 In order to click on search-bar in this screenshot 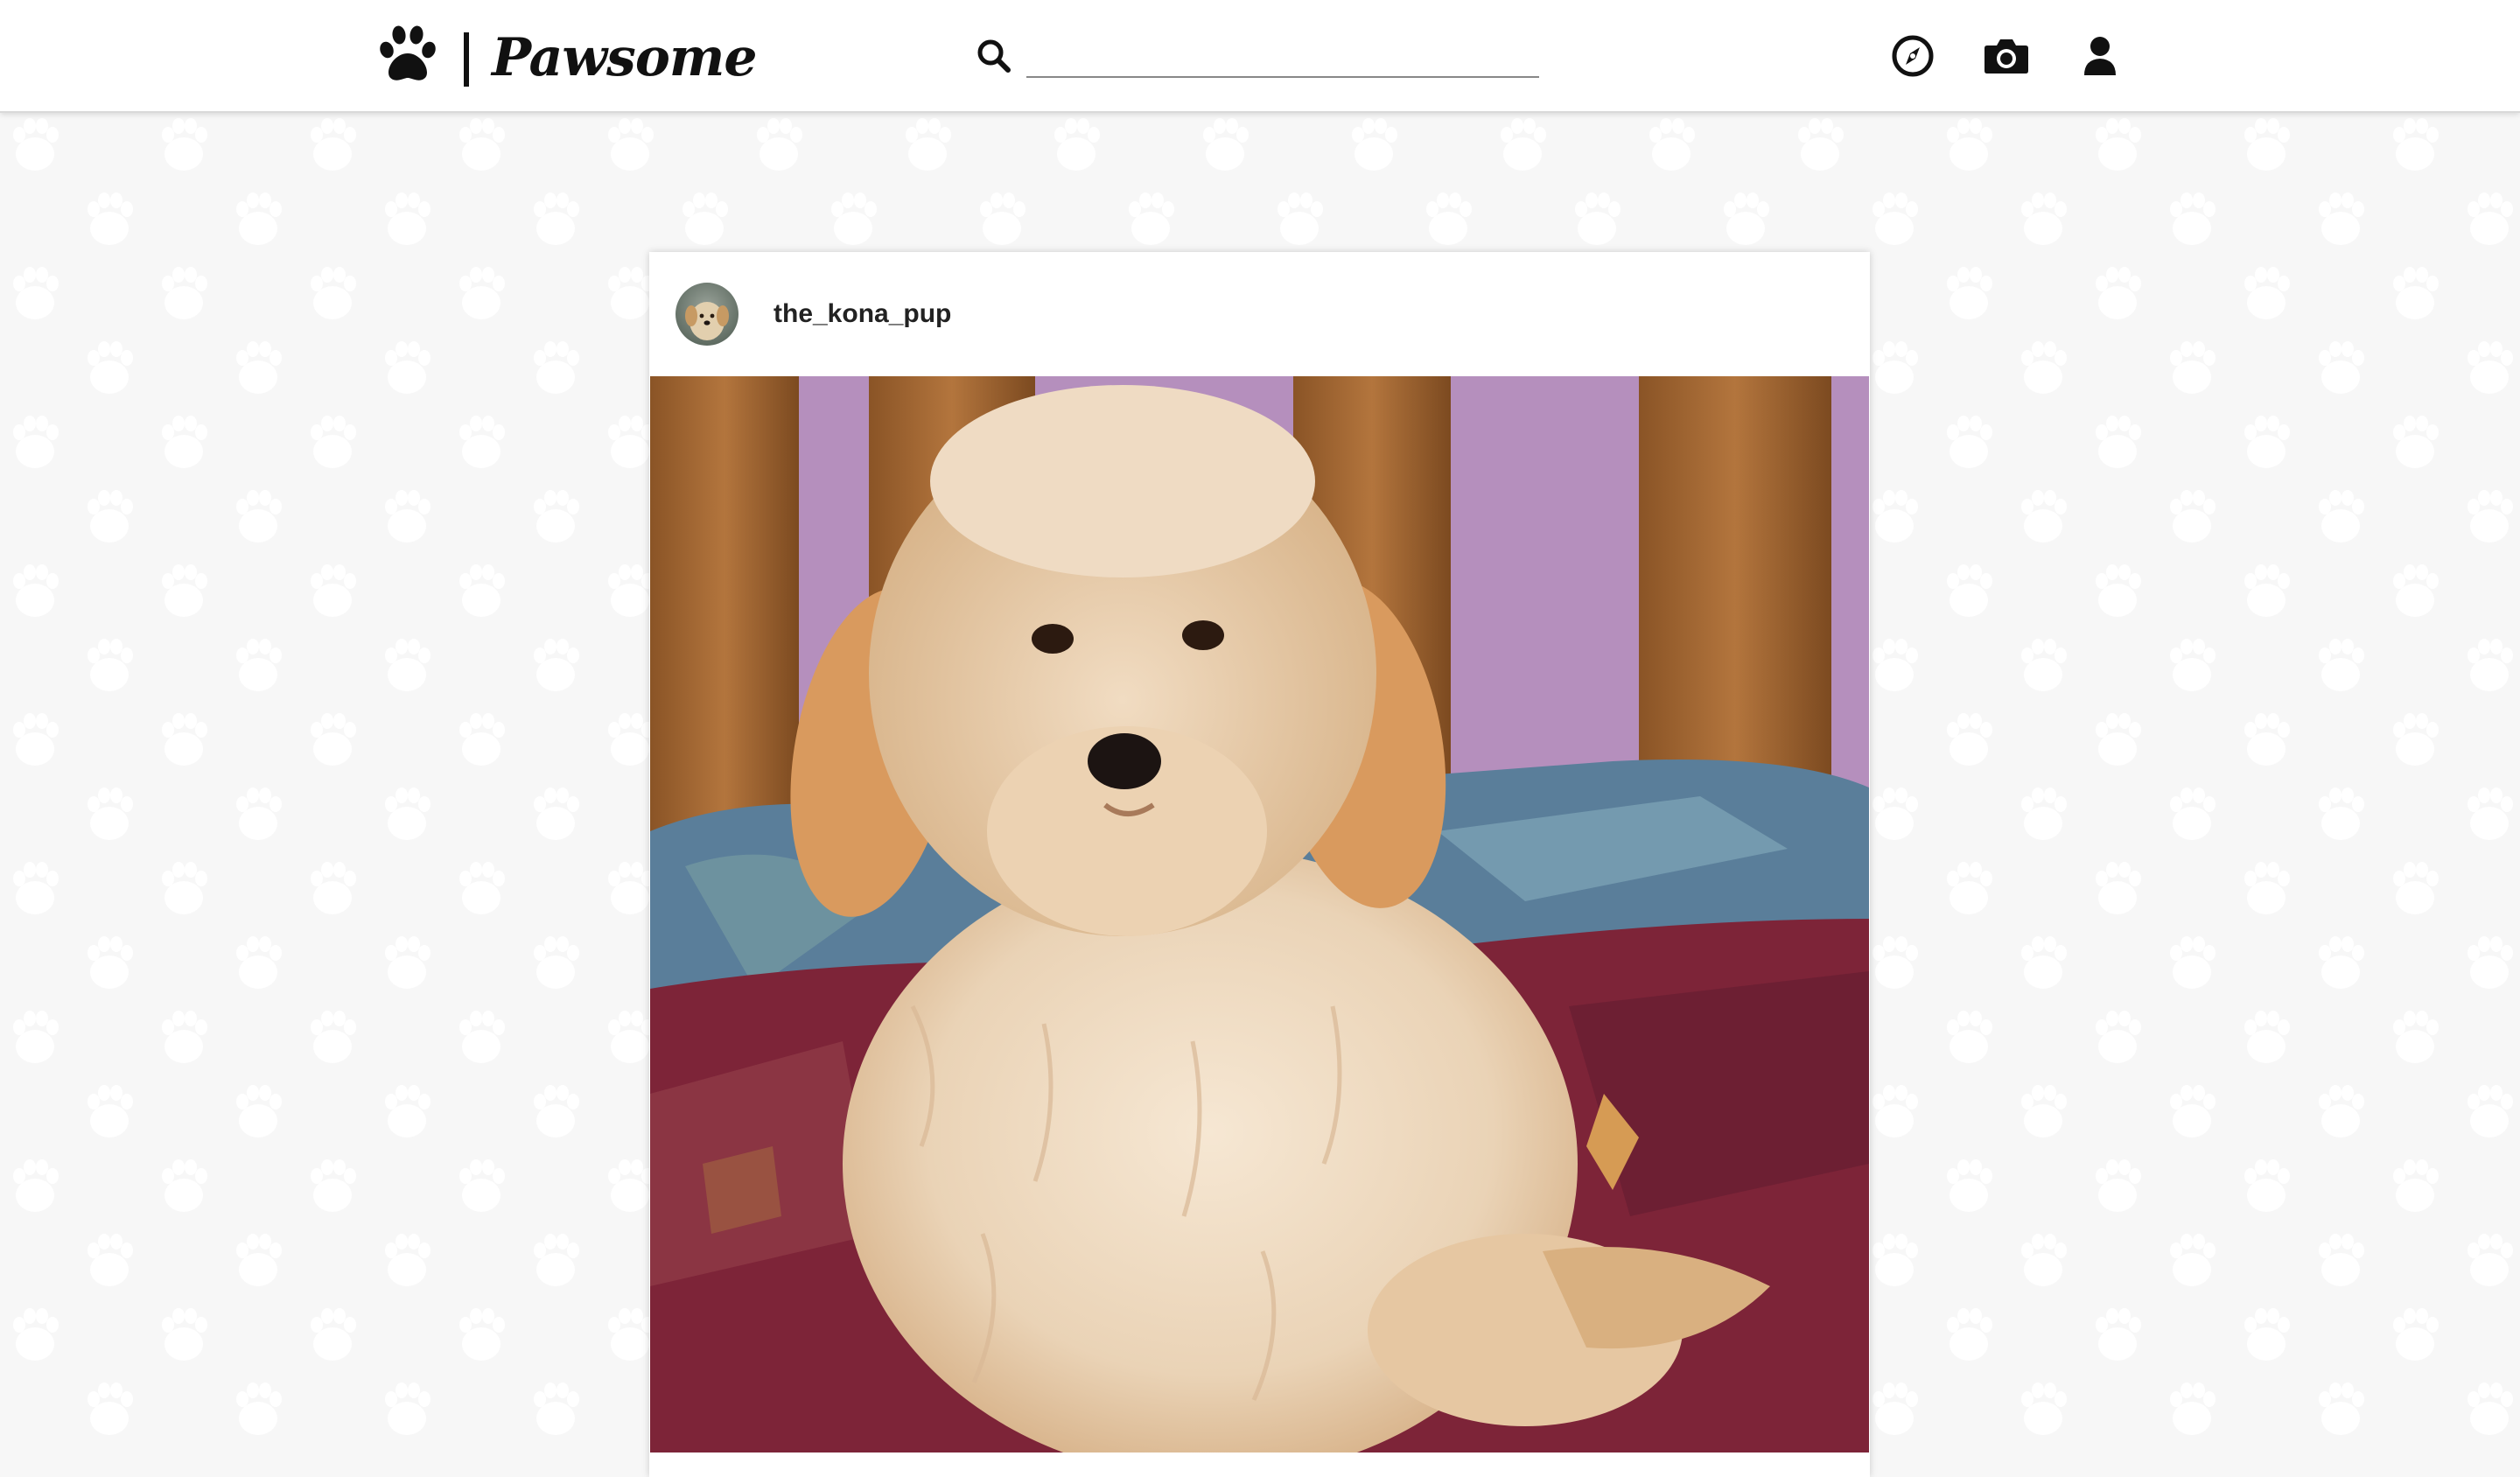, I will do `click(1257, 56)`.